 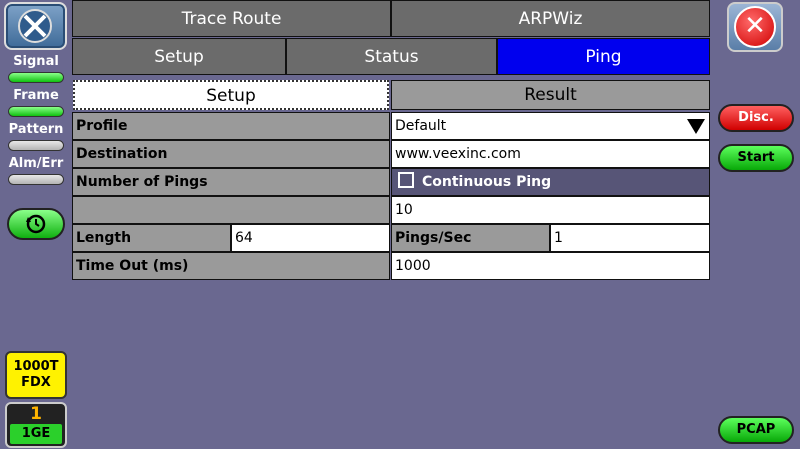 I want to click on pcap-button: PCAP, so click(x=756, y=430).